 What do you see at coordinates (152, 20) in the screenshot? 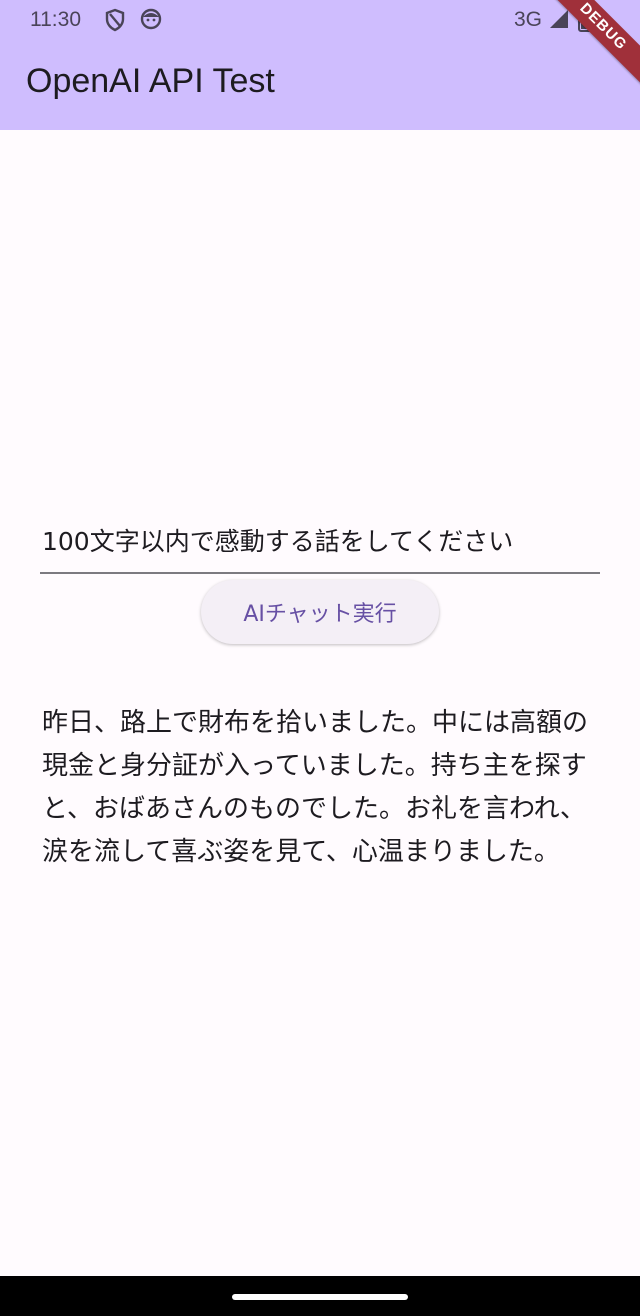
I see `face-icon` at bounding box center [152, 20].